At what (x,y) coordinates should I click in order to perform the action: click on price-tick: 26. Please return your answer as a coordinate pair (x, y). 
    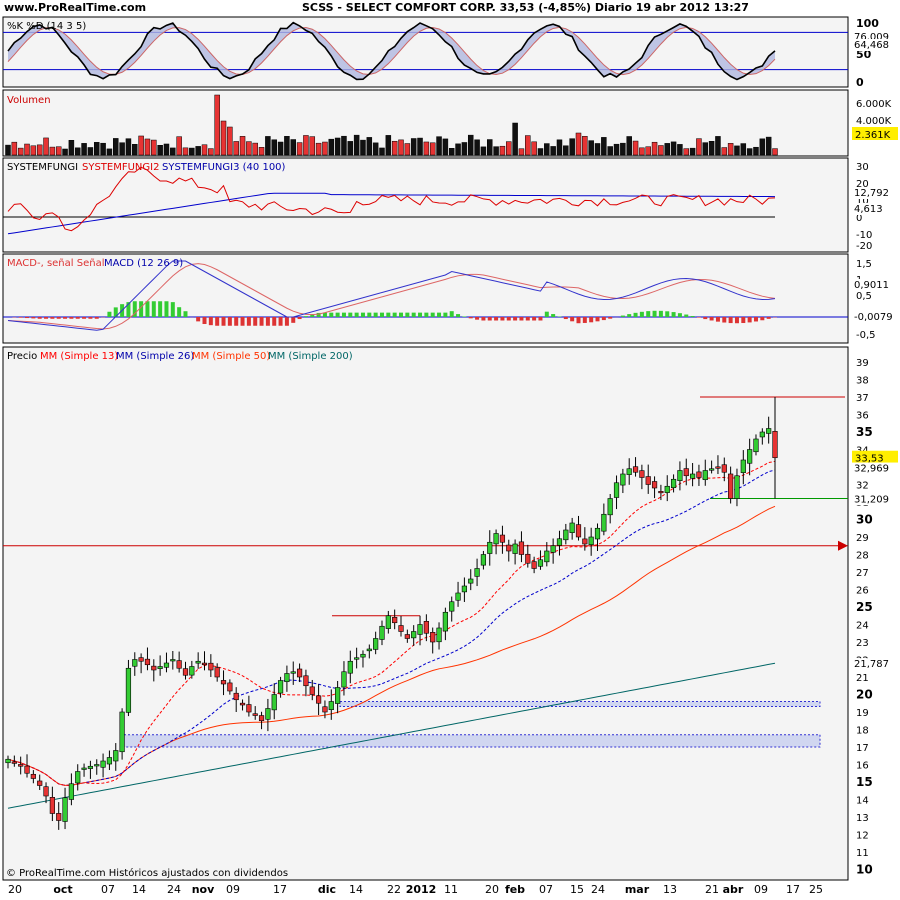
    Looking at the image, I should click on (862, 591).